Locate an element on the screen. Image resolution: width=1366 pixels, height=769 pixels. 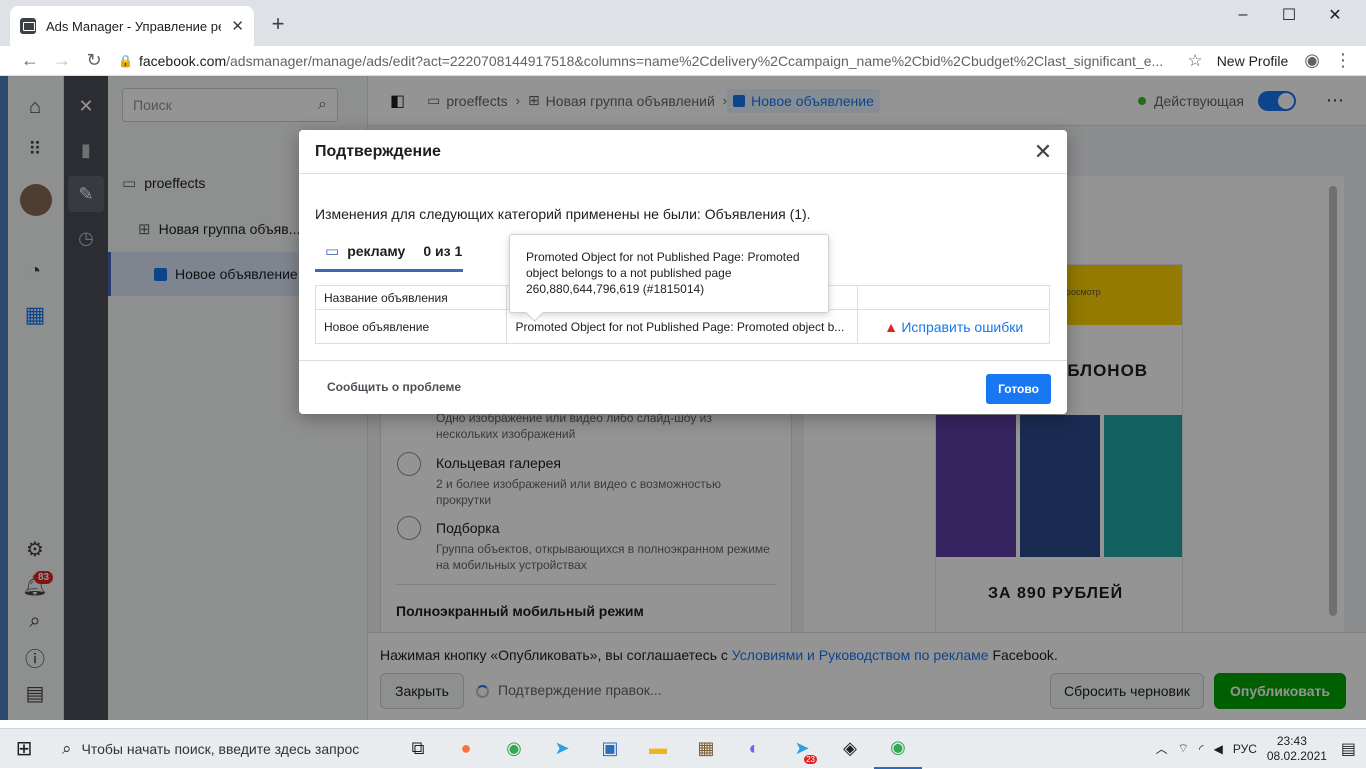
action-center-icon: ▤ is located at coordinates (1348, 749).